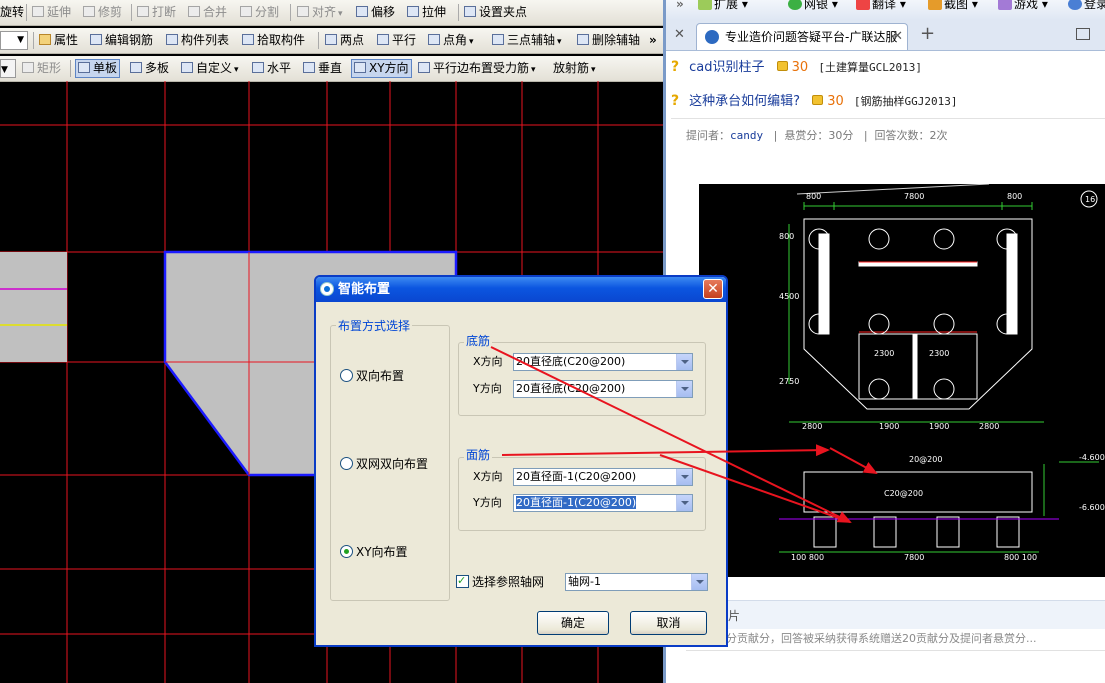  I want to click on tab-list-icon, so click(1083, 34).